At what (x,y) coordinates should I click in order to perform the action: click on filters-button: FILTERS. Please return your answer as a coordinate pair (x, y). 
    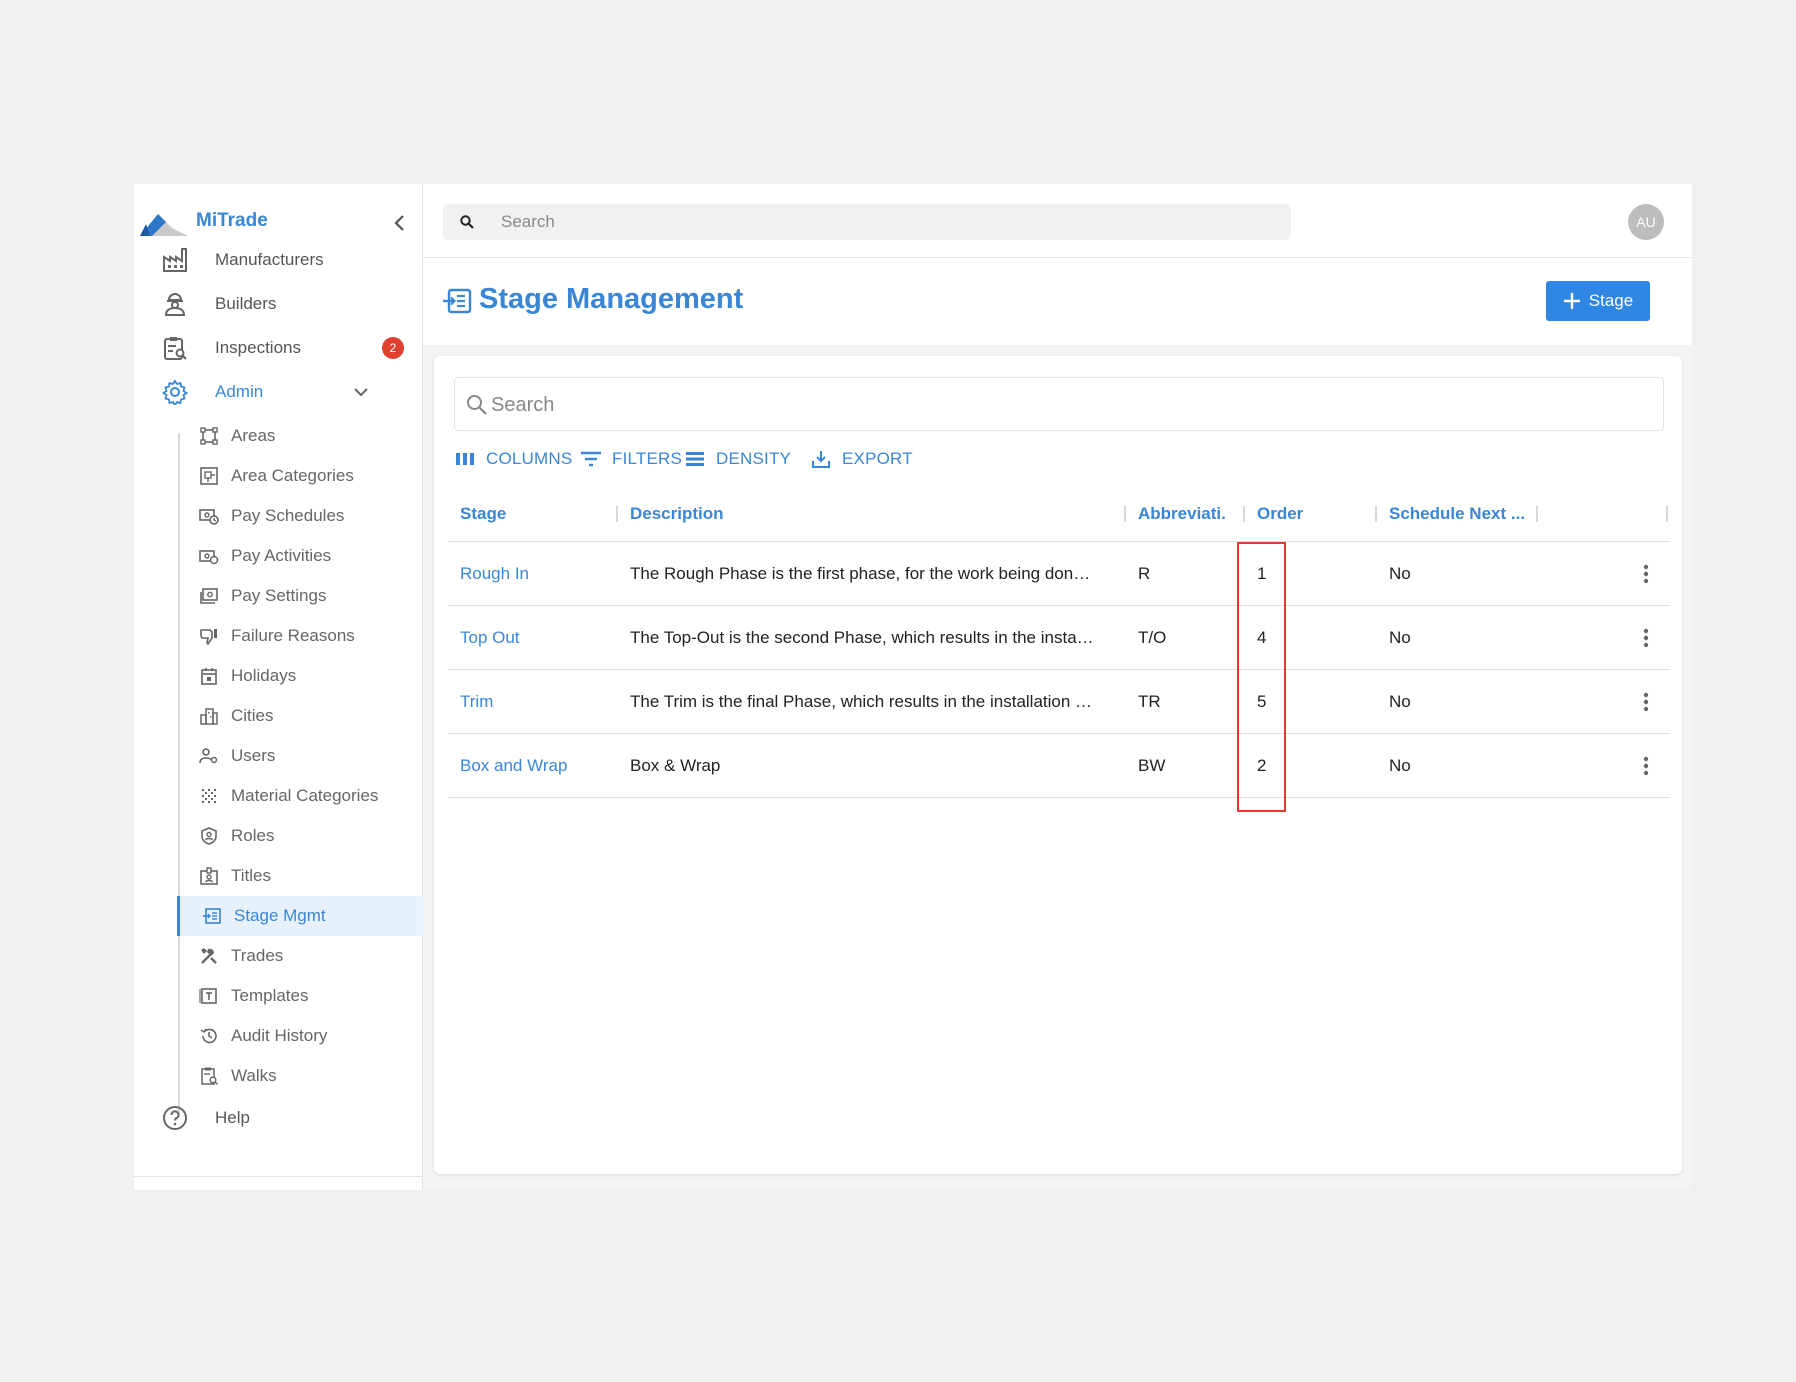
    Looking at the image, I should click on (631, 459).